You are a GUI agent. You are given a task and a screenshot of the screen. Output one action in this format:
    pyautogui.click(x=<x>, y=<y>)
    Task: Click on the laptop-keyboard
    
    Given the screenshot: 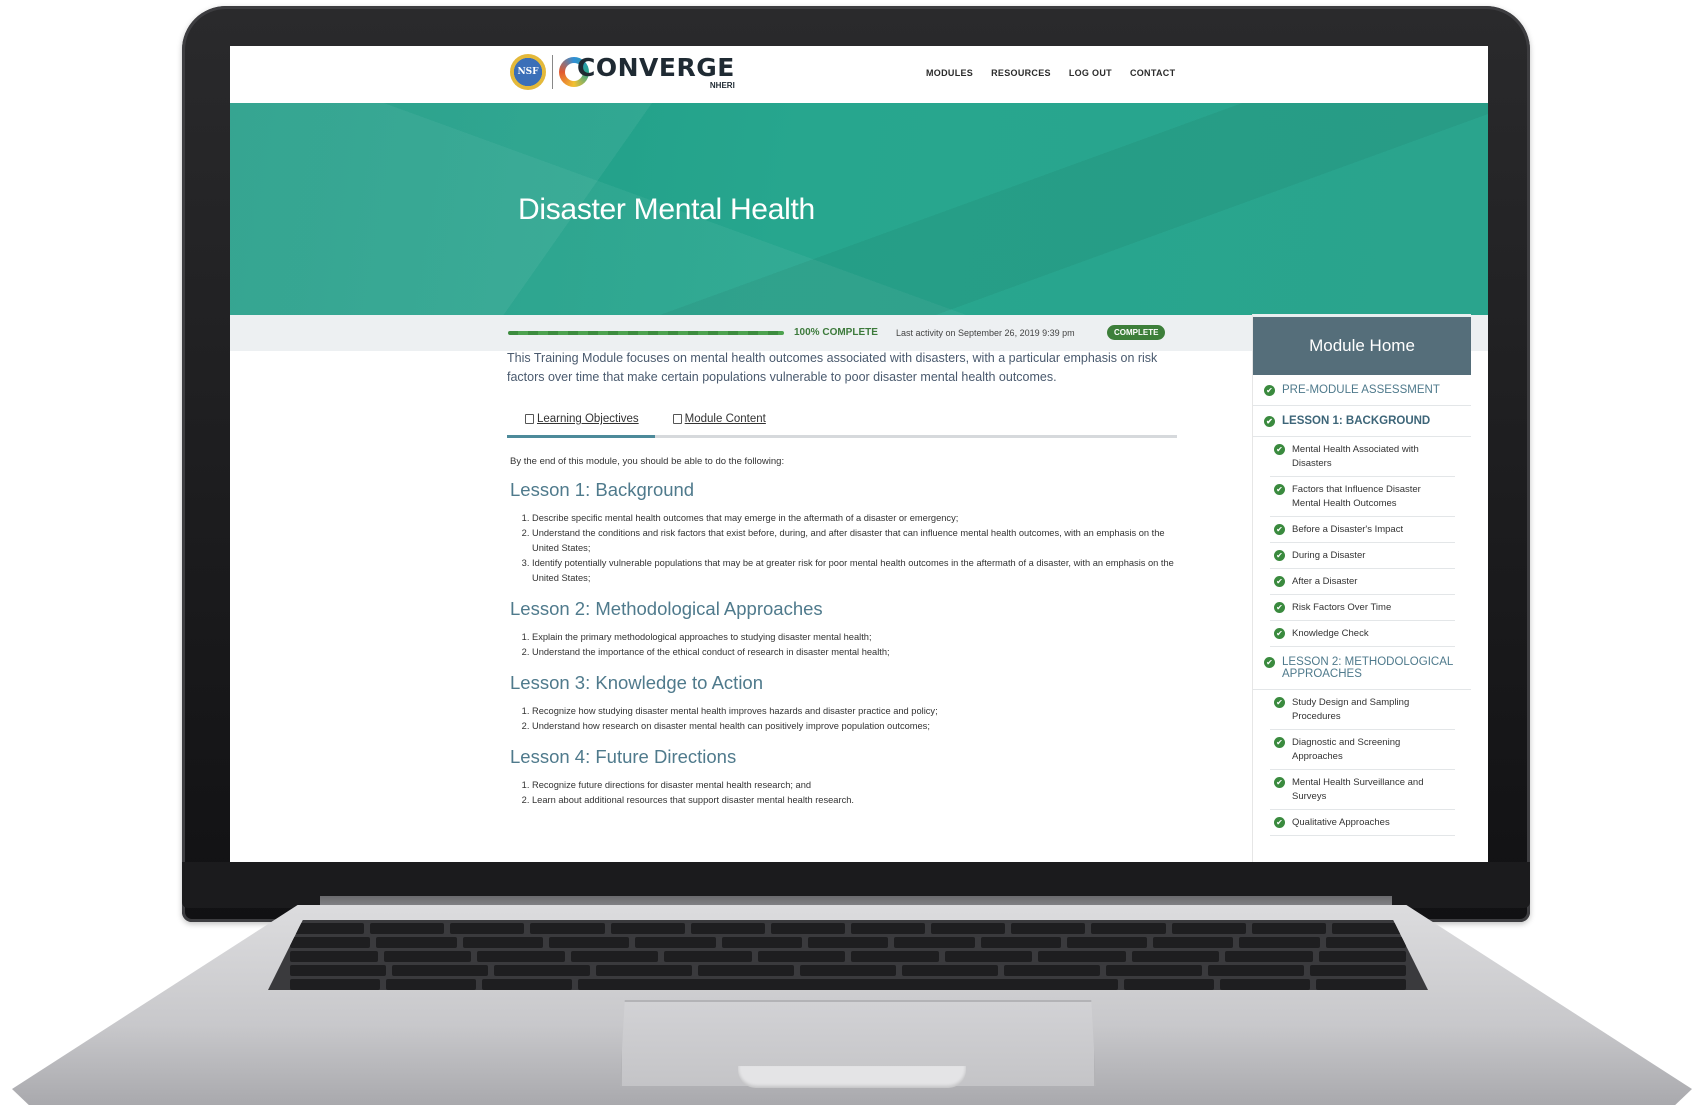 What is the action you would take?
    pyautogui.click(x=848, y=955)
    